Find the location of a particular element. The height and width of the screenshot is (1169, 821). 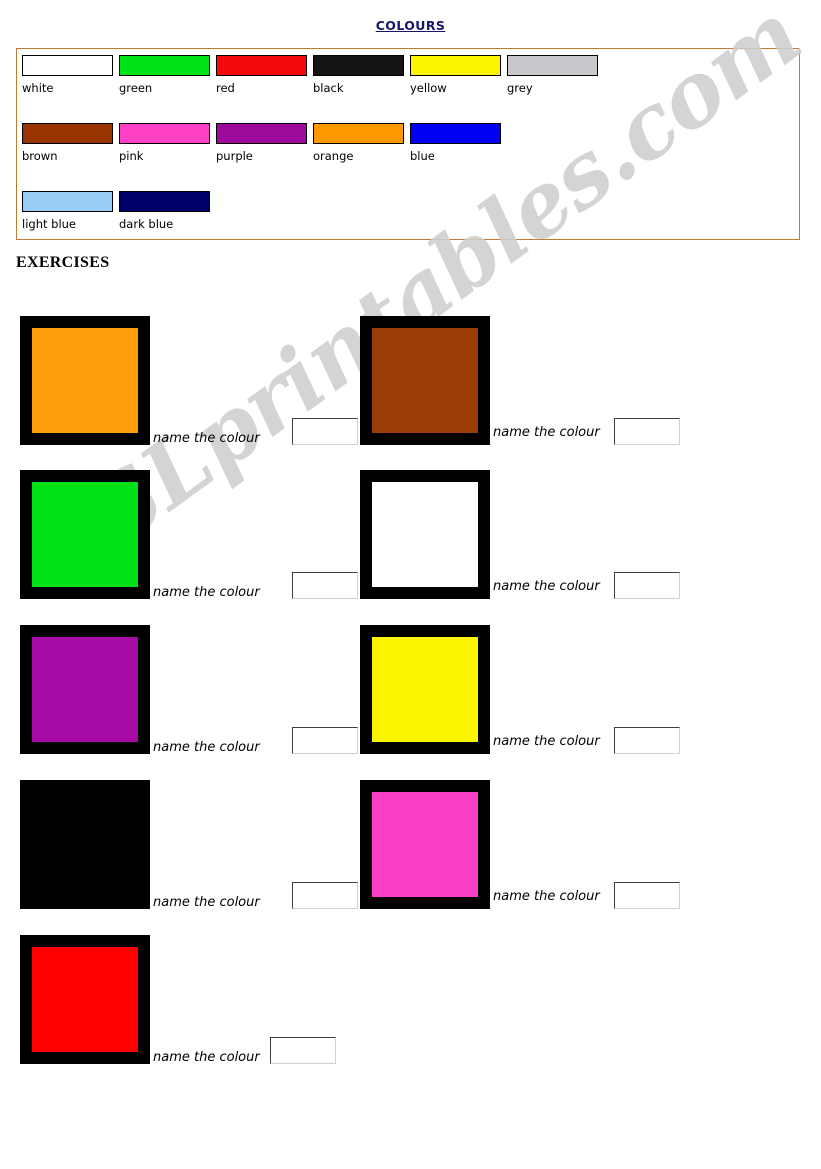

legend-label-red: red is located at coordinates (225, 88).